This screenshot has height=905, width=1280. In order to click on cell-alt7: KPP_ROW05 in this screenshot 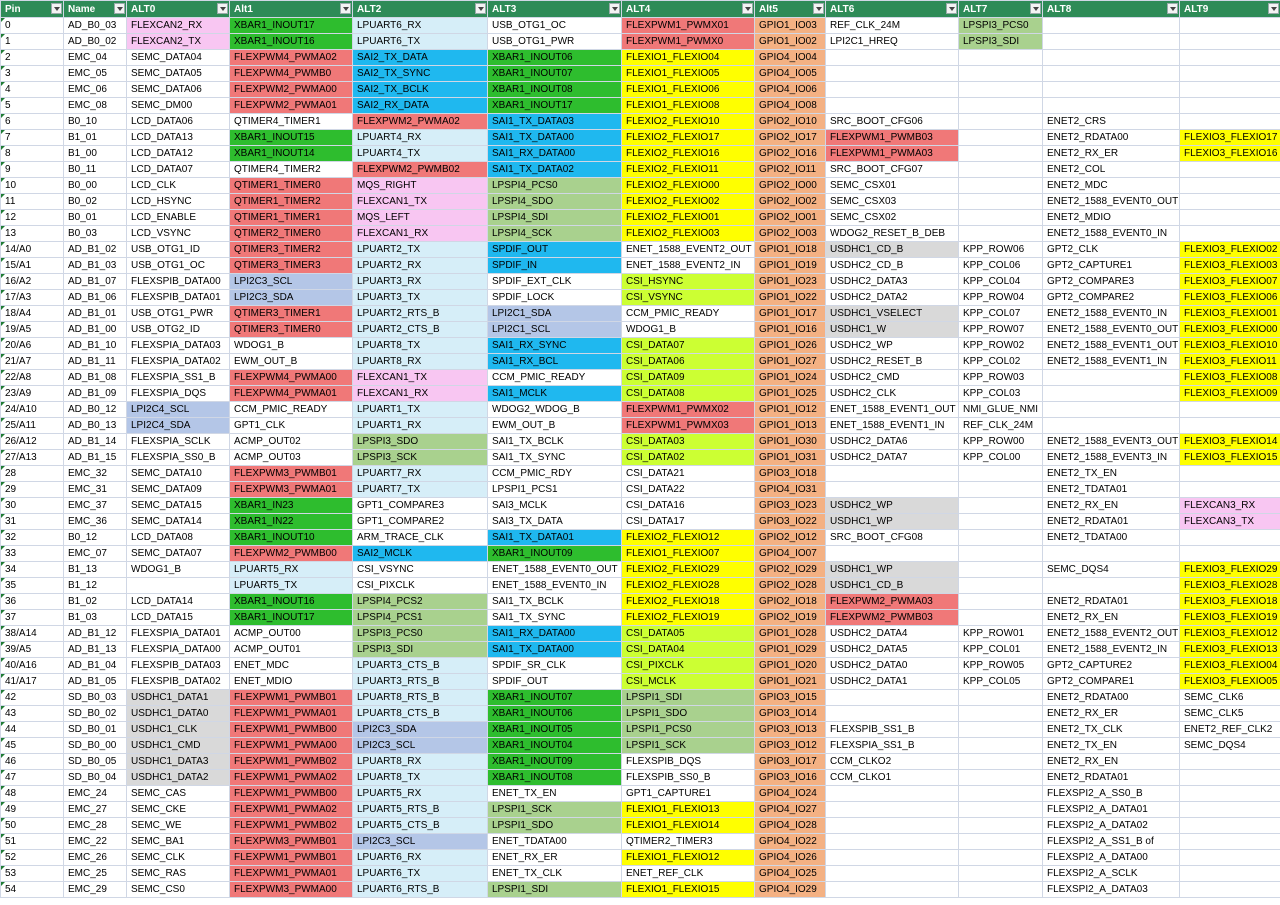, I will do `click(1000, 665)`.